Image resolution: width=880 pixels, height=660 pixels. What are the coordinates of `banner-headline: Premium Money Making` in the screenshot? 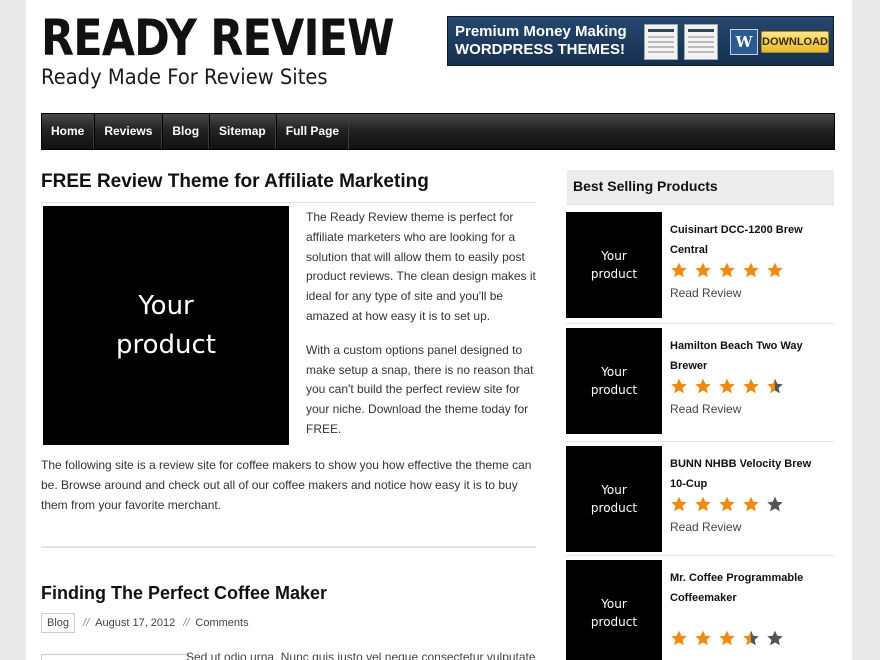 It's located at (541, 31).